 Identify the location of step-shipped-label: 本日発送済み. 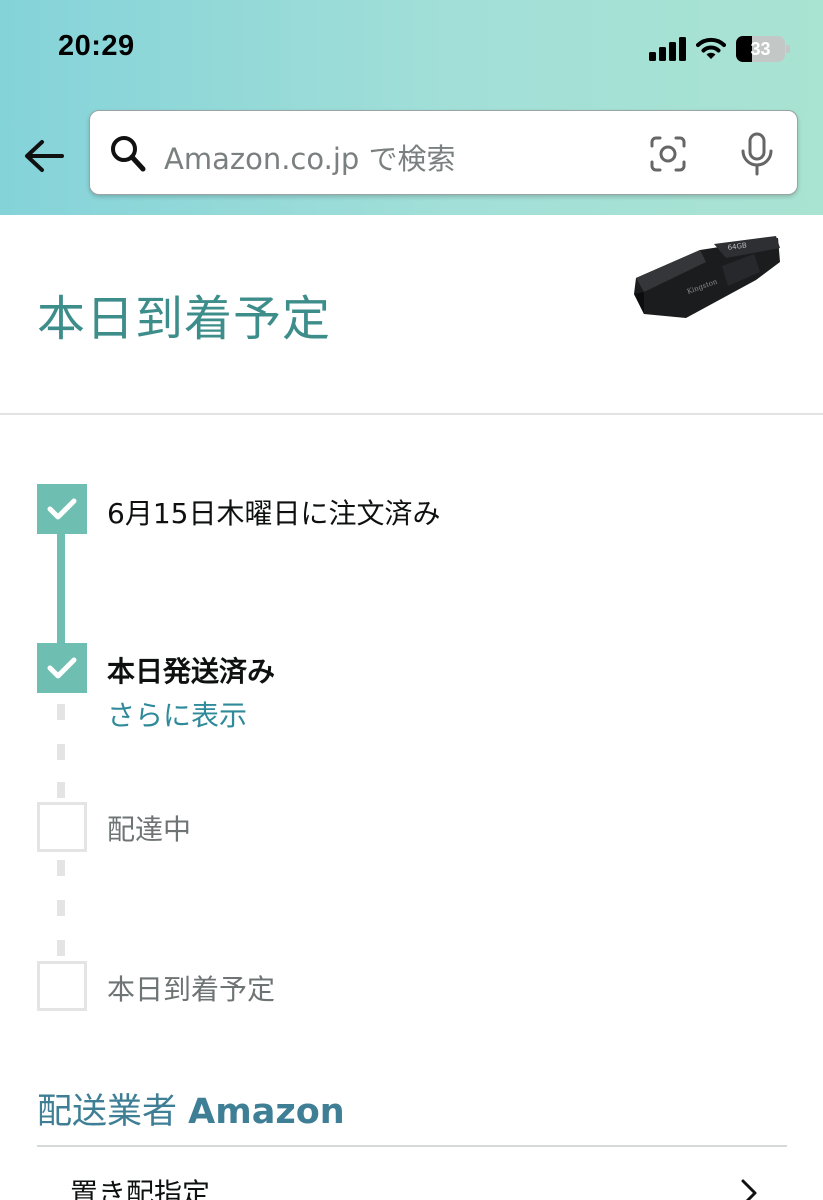
(191, 671).